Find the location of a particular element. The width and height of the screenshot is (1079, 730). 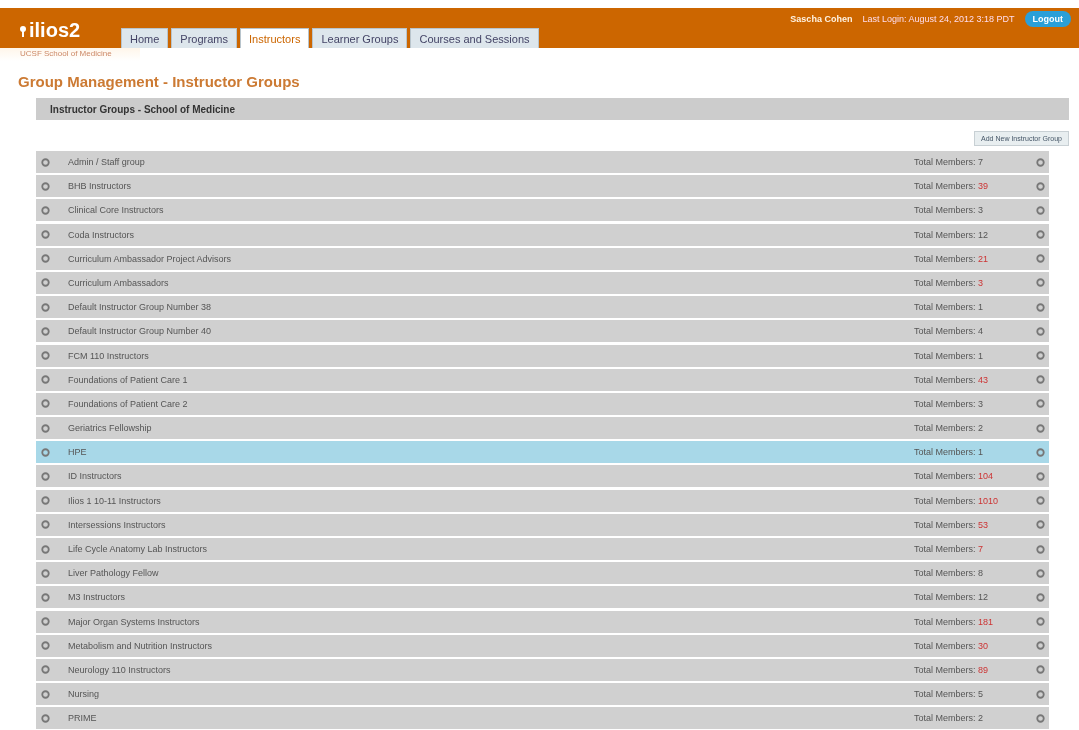

group-row: Metabolism and Nutrition Instructors Total Members: 30 is located at coordinates (542, 645).